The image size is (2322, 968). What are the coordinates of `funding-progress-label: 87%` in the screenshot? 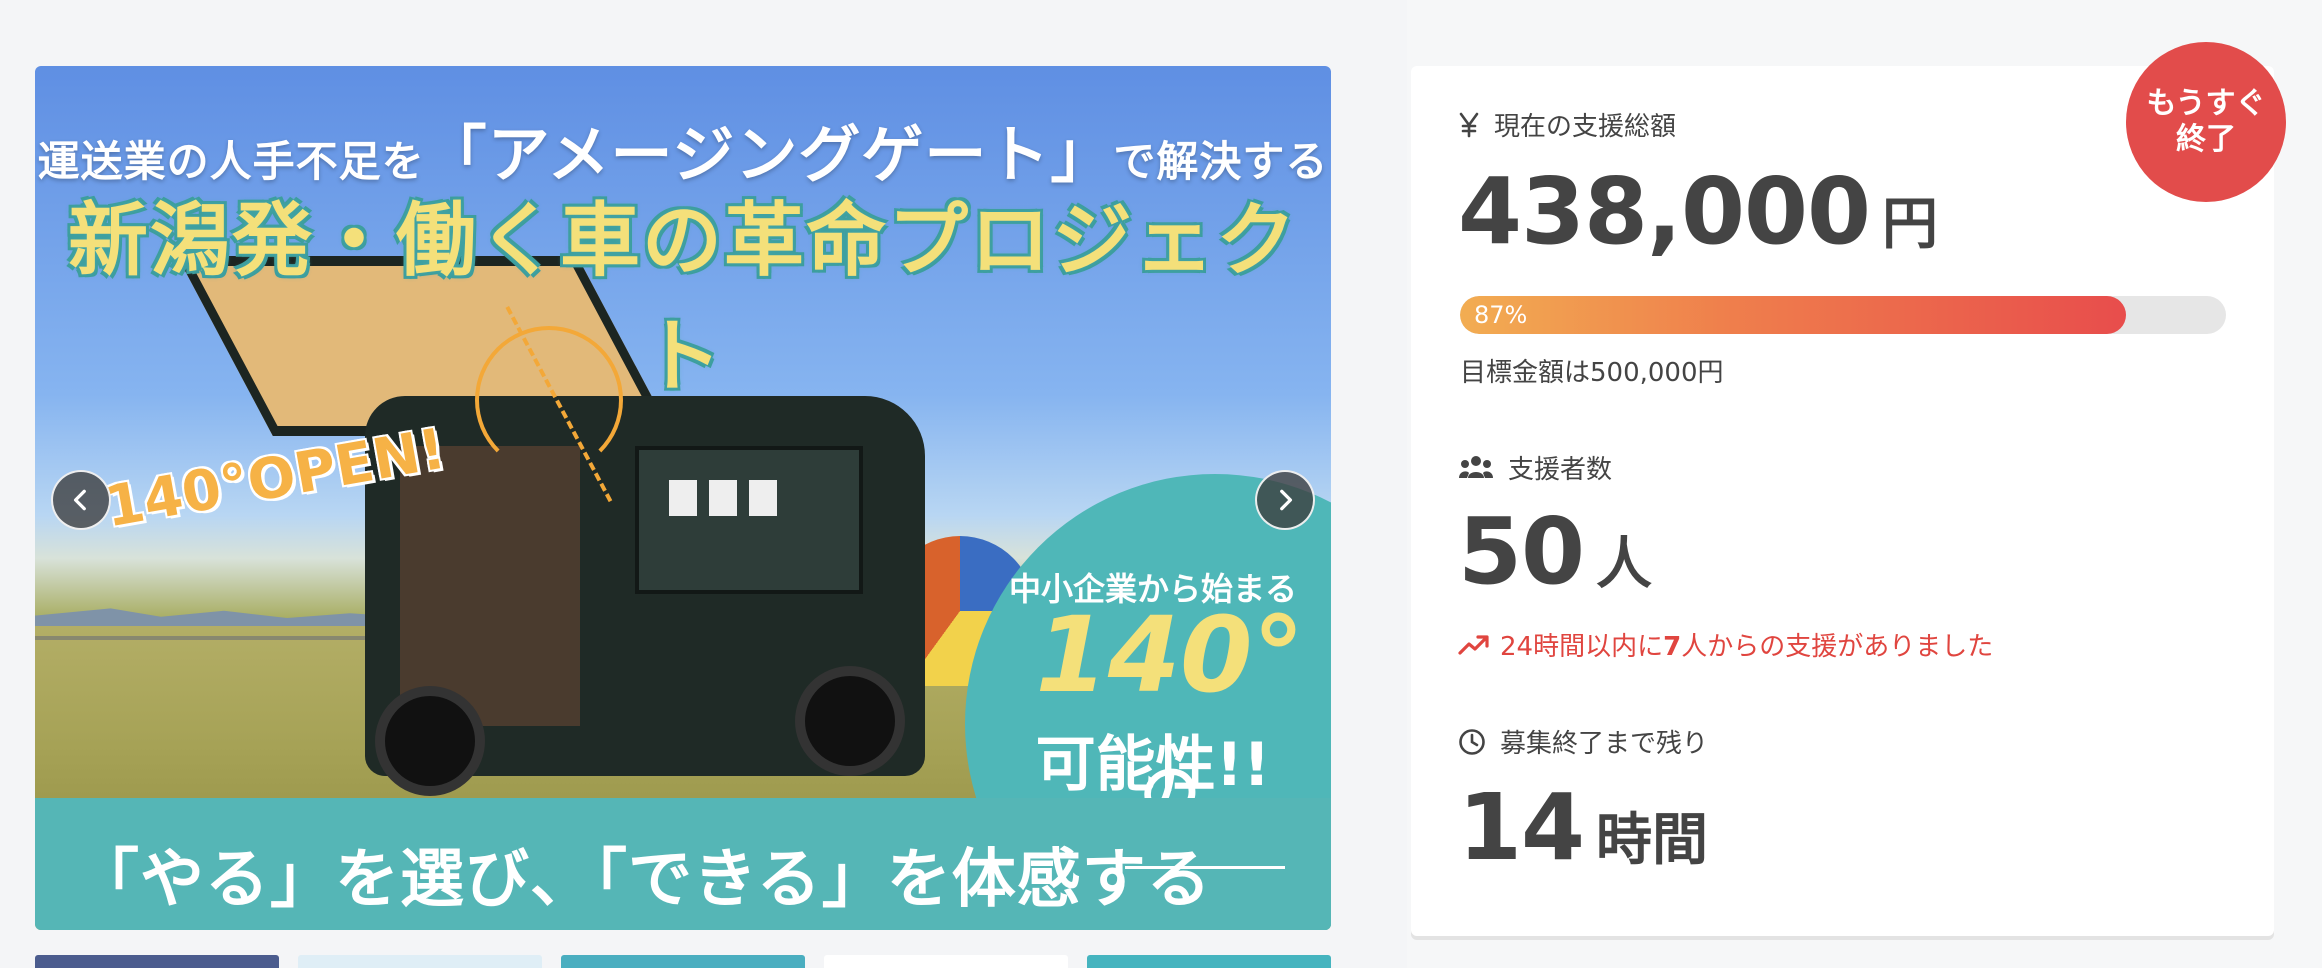 It's located at (1501, 315).